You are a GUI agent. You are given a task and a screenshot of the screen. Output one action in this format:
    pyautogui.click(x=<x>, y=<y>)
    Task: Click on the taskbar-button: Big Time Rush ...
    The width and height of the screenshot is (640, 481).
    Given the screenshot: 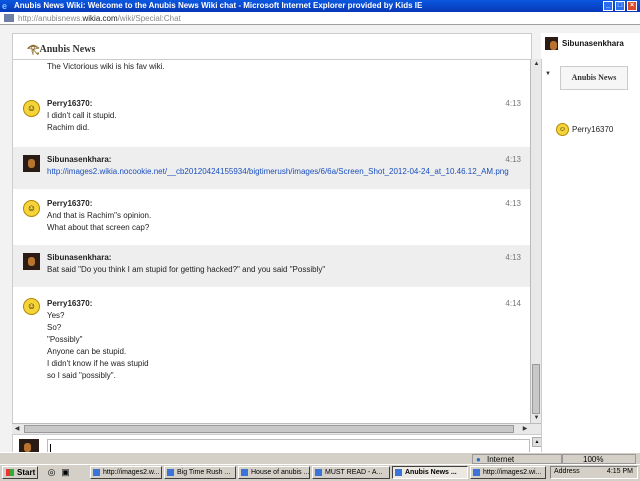 What is the action you would take?
    pyautogui.click(x=200, y=472)
    